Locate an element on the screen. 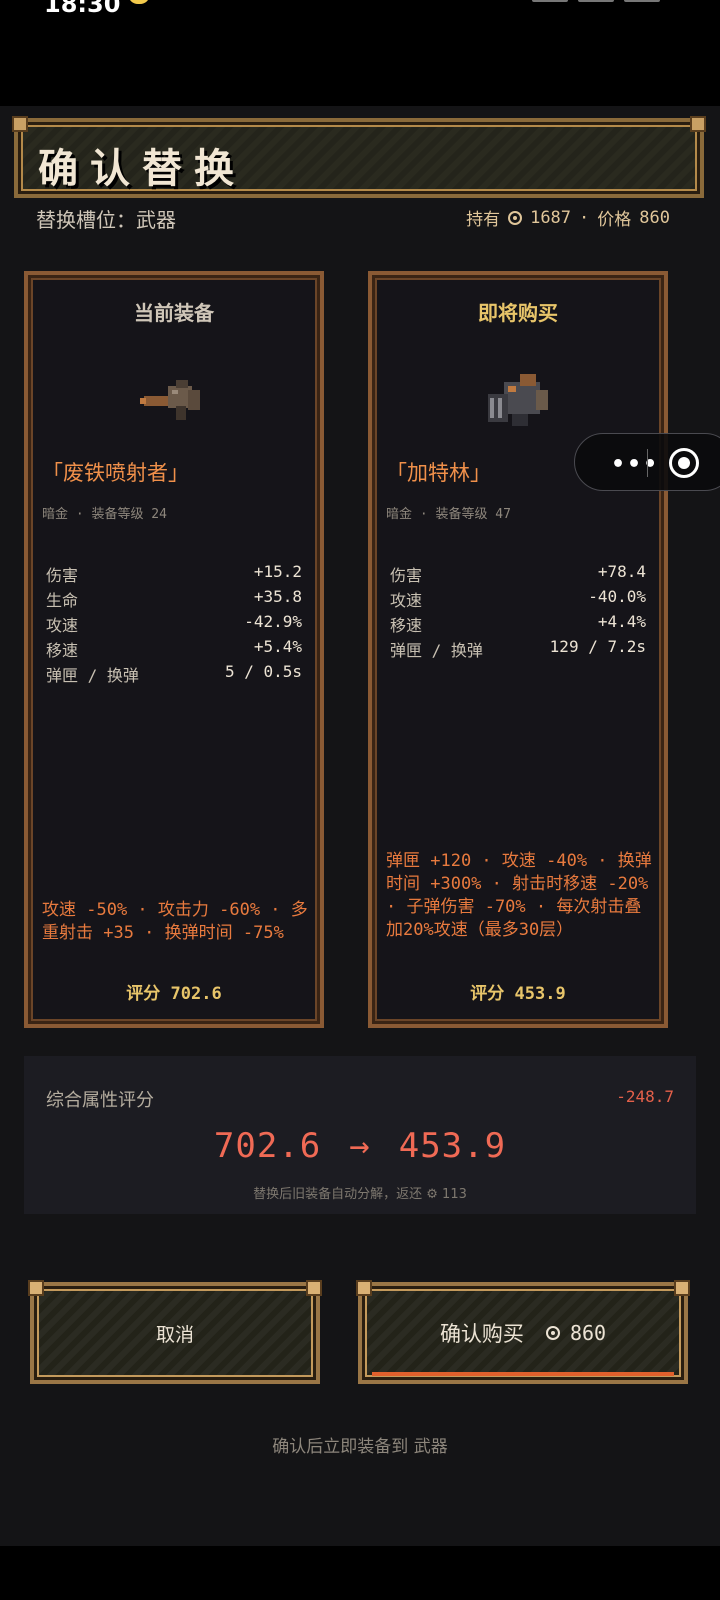  owned-value: 1687 is located at coordinates (551, 217).